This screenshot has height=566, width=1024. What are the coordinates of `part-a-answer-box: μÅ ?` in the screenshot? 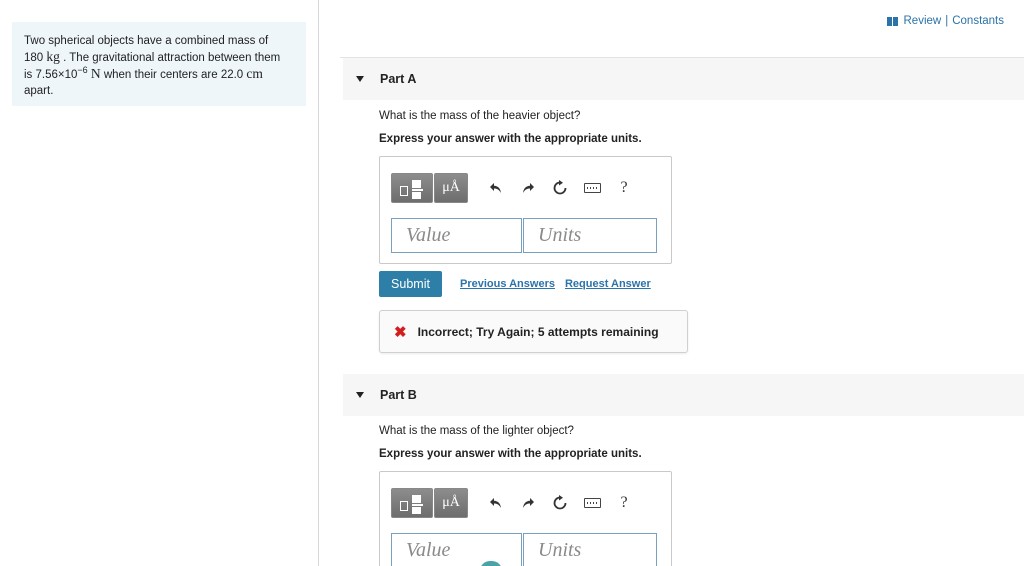 It's located at (525, 210).